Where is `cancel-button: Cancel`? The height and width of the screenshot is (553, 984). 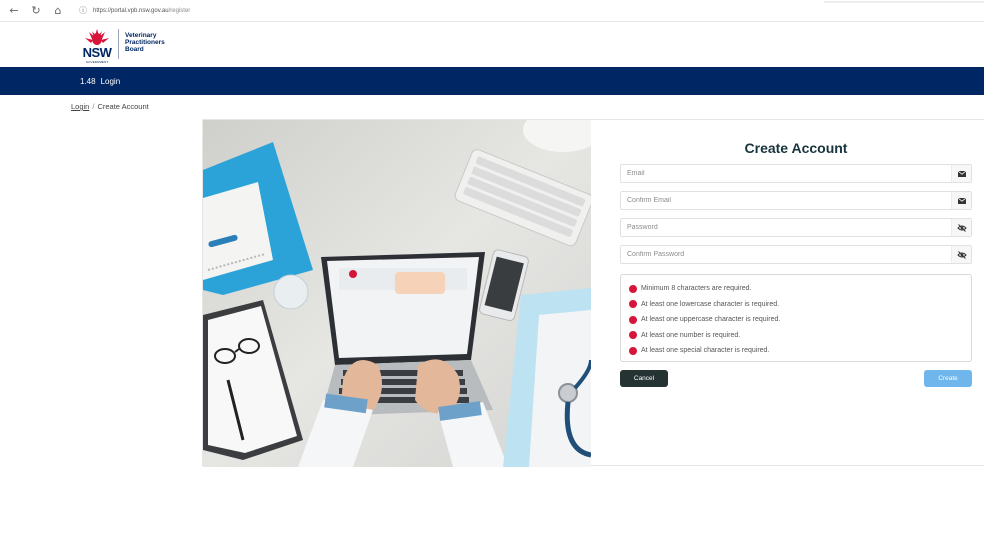
cancel-button: Cancel is located at coordinates (644, 378).